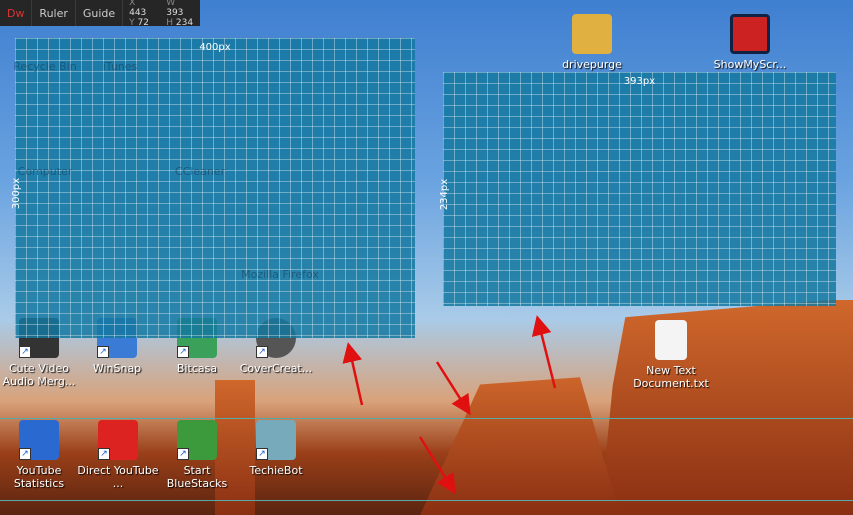 The height and width of the screenshot is (515, 853). Describe the element at coordinates (180, 14) in the screenshot. I see `size-readout: W 393 H 234` at that location.